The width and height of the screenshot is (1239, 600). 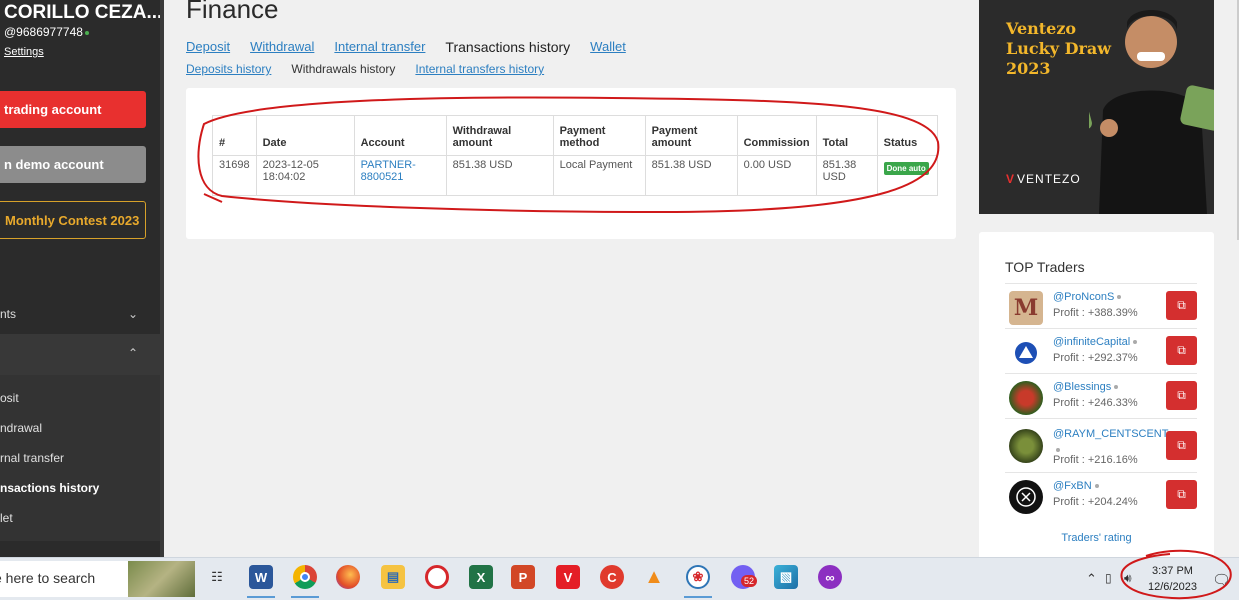 I want to click on traders-rating-link: Traders' rating, so click(x=1096, y=538).